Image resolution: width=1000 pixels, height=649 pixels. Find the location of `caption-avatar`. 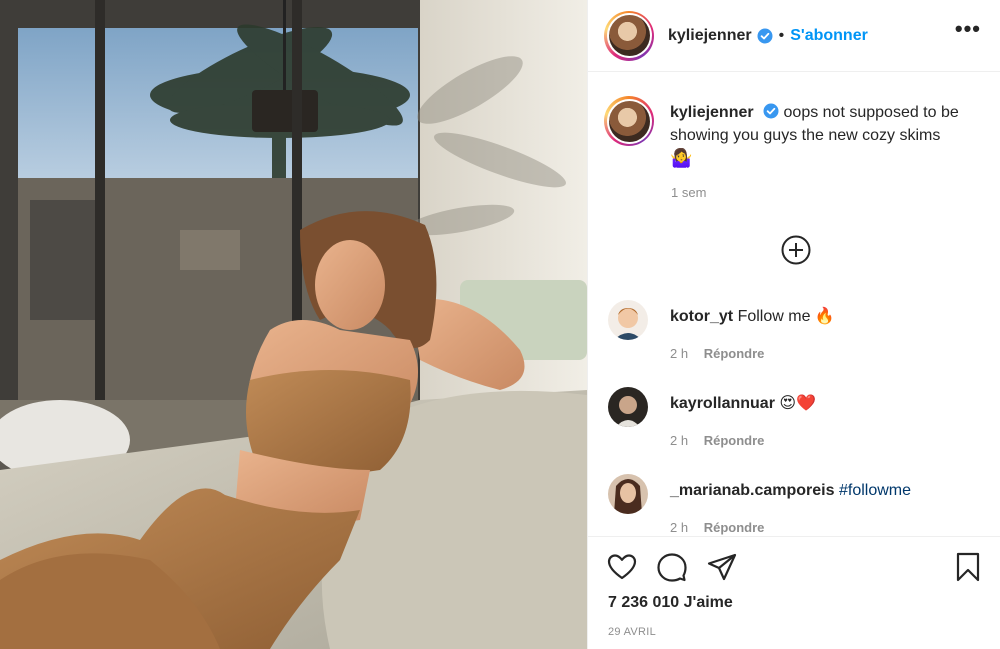

caption-avatar is located at coordinates (629, 121).